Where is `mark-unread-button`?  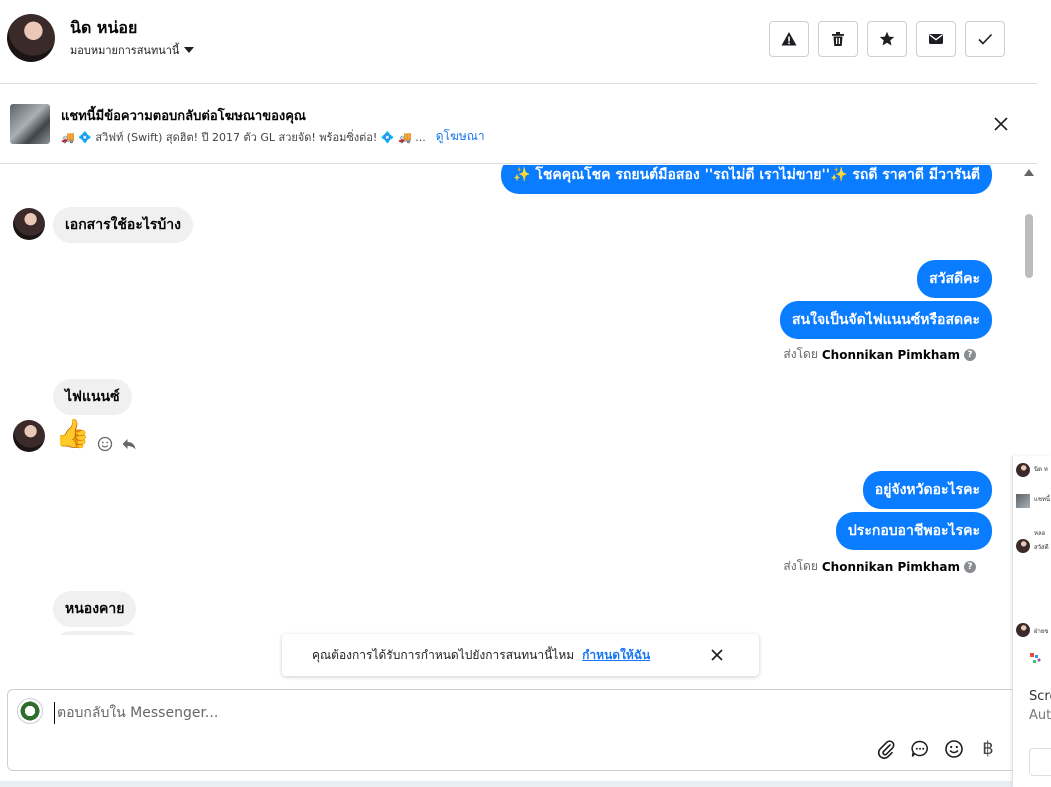 mark-unread-button is located at coordinates (936, 39).